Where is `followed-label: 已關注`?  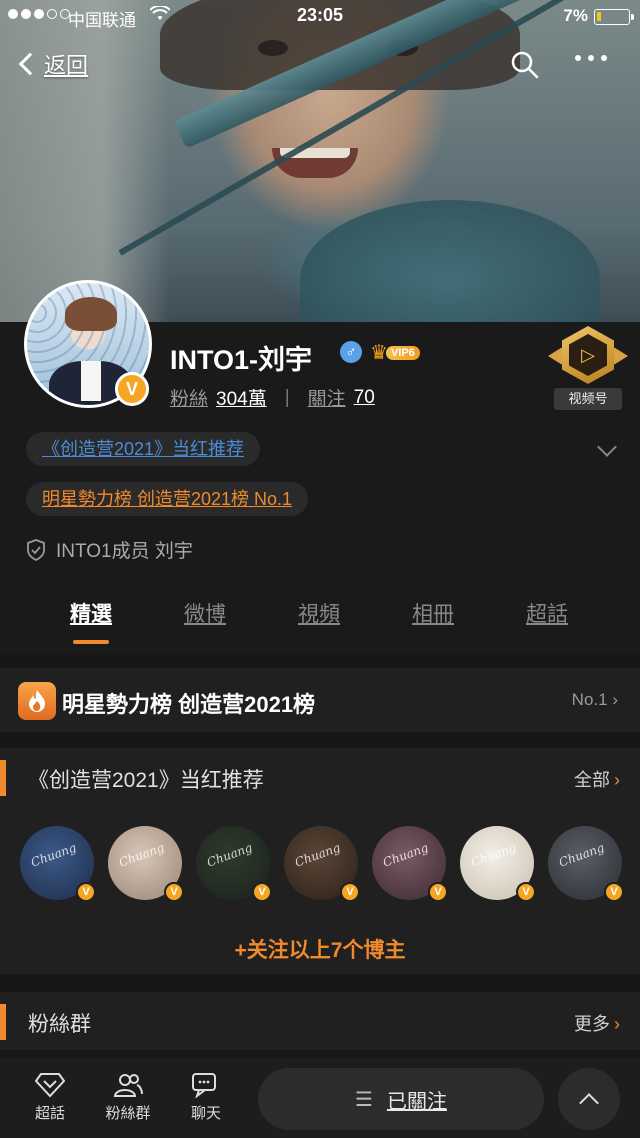 followed-label: 已關注 is located at coordinates (416, 1101).